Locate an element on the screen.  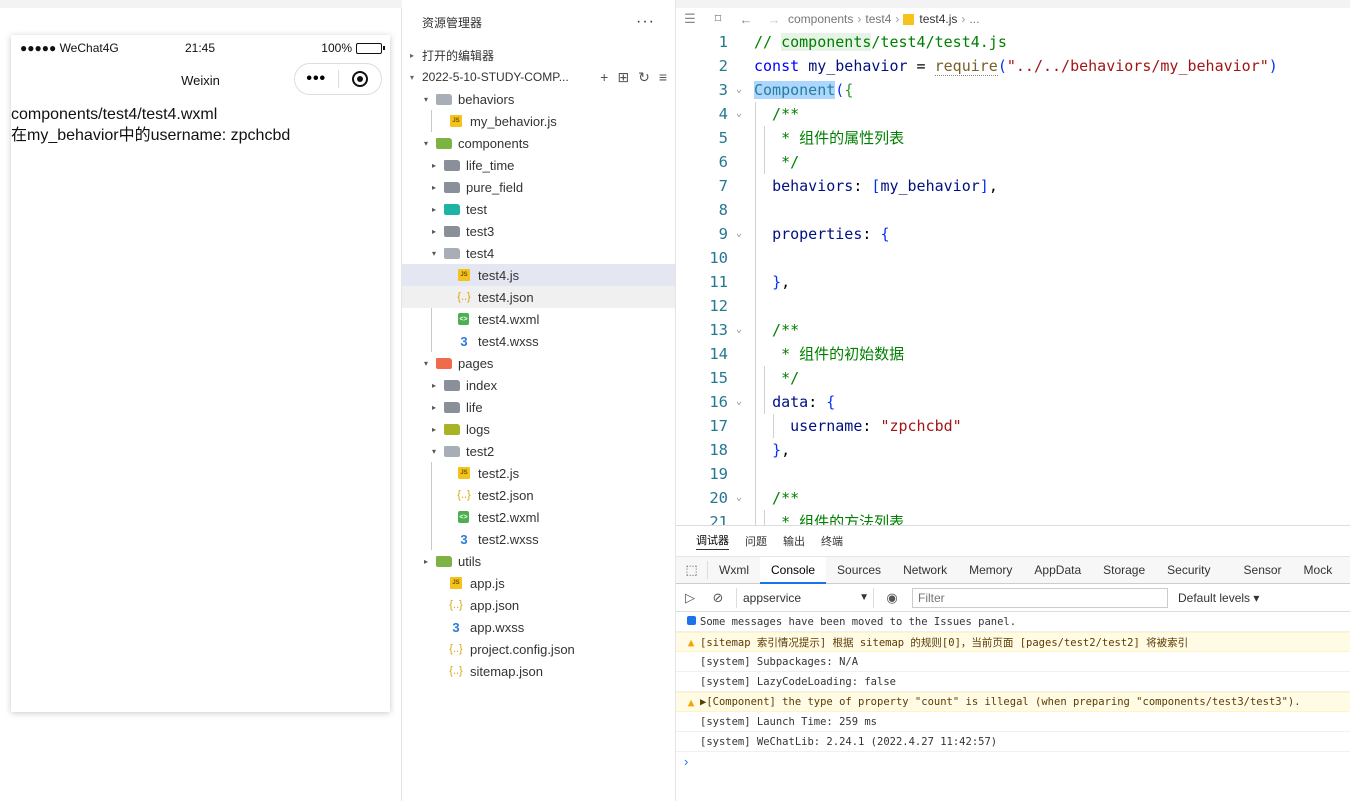
new-folder-icon: ⊞ is located at coordinates (623, 77).